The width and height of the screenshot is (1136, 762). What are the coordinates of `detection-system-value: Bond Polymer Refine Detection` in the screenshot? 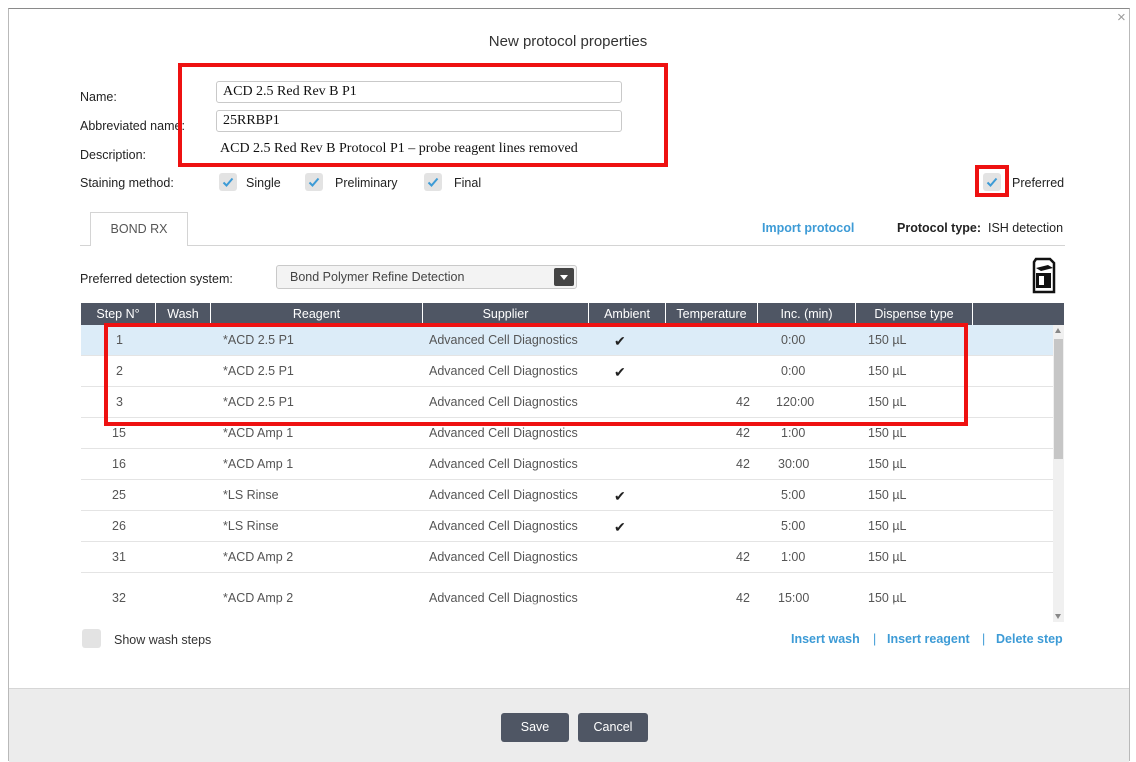 It's located at (377, 277).